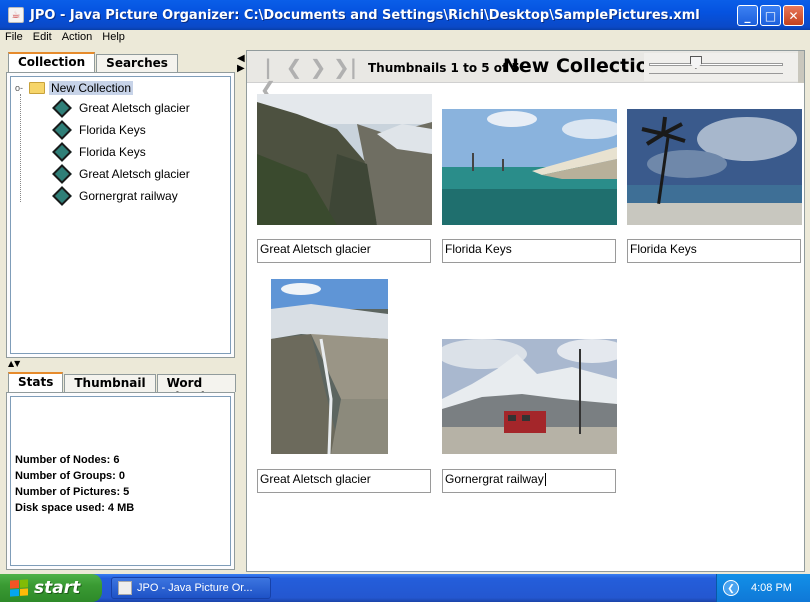 The height and width of the screenshot is (602, 810). What do you see at coordinates (16, 15) in the screenshot?
I see `java-cup-icon: ☕` at bounding box center [16, 15].